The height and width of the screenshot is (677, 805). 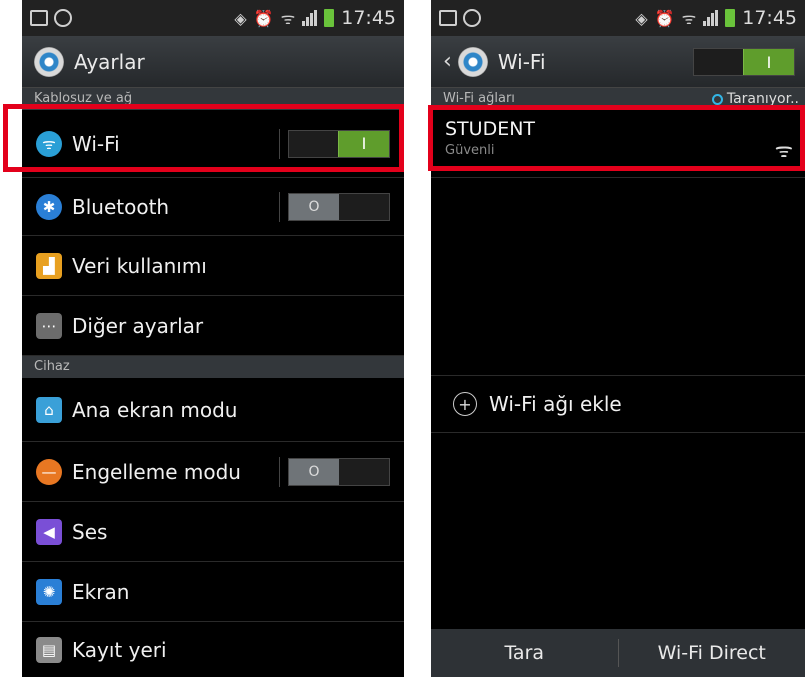 I want to click on home-icon: ⌂, so click(x=49, y=409).